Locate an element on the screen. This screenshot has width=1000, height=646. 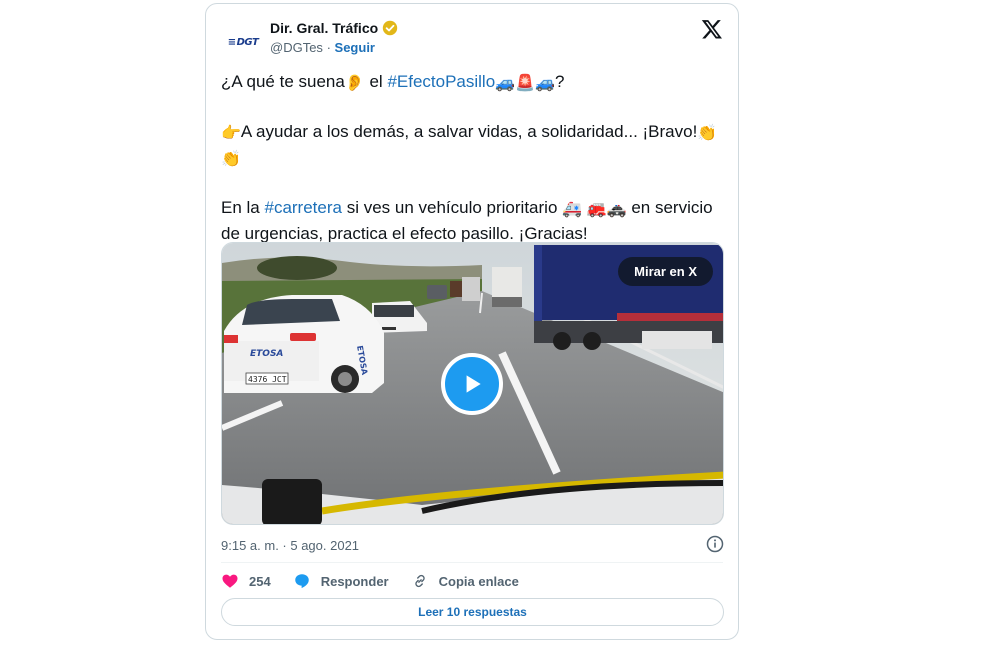
avatar-logo: ≡DGT is located at coordinates (243, 42).